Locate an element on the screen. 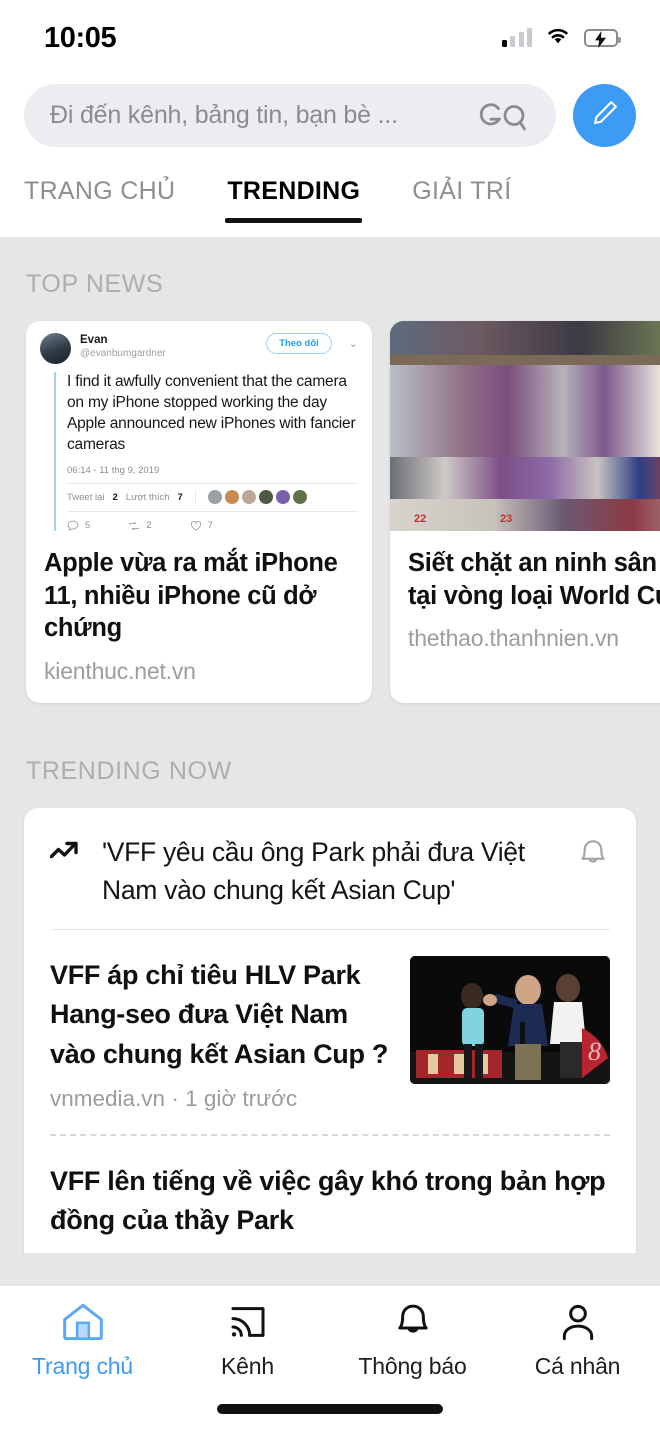 The height and width of the screenshot is (1429, 660). home-indicator is located at coordinates (330, 1409).